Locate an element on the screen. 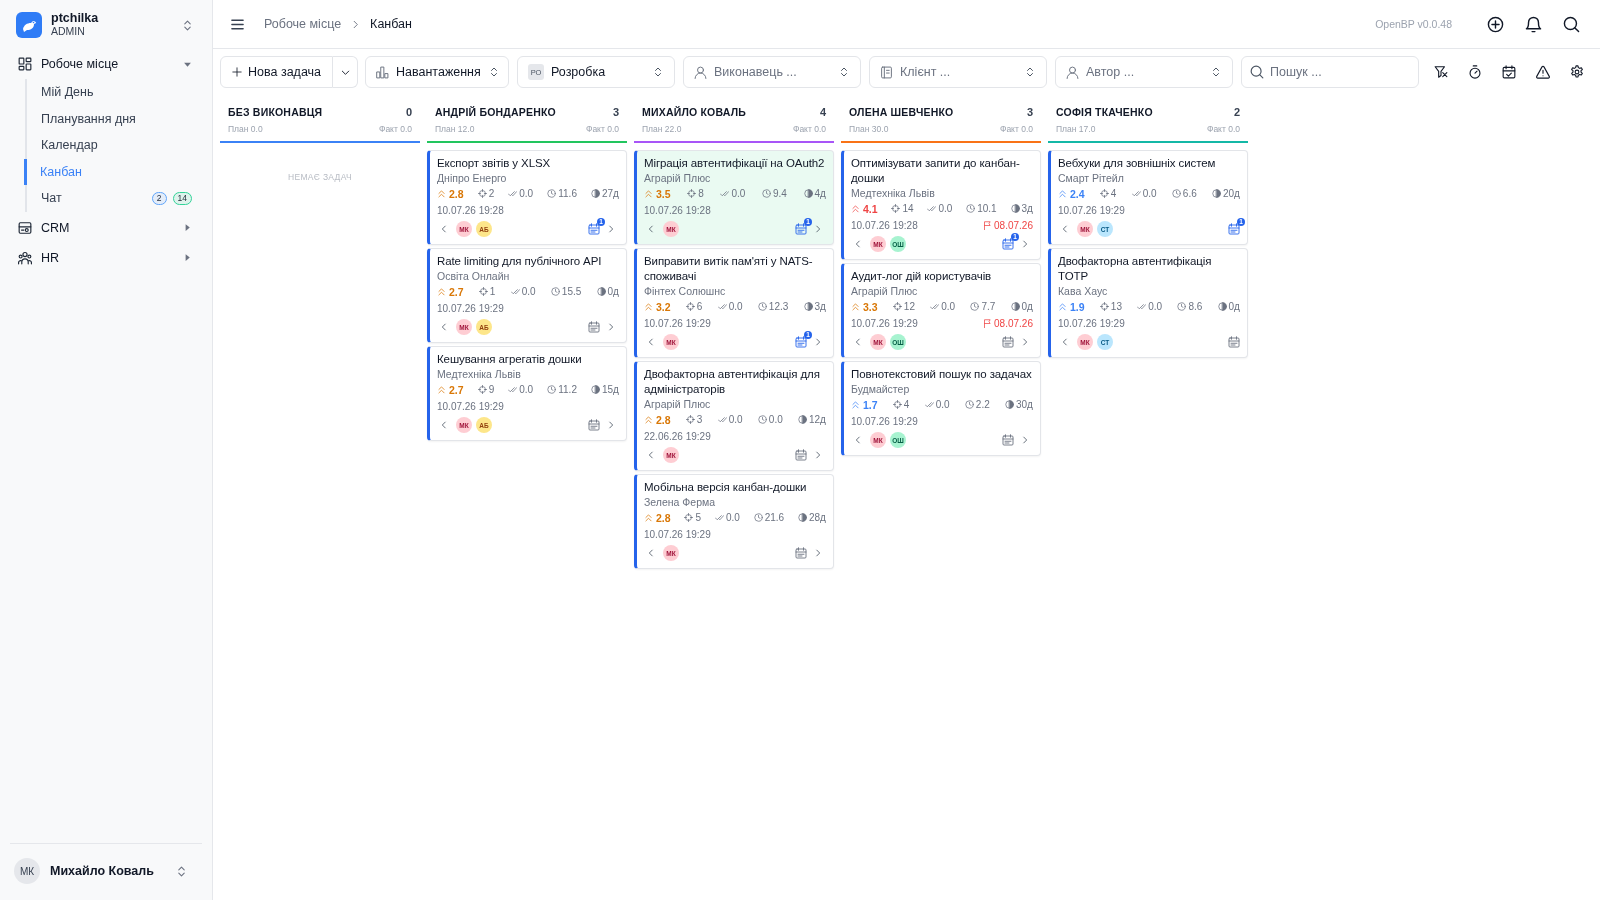  metric-value: 12.3 is located at coordinates (778, 306).